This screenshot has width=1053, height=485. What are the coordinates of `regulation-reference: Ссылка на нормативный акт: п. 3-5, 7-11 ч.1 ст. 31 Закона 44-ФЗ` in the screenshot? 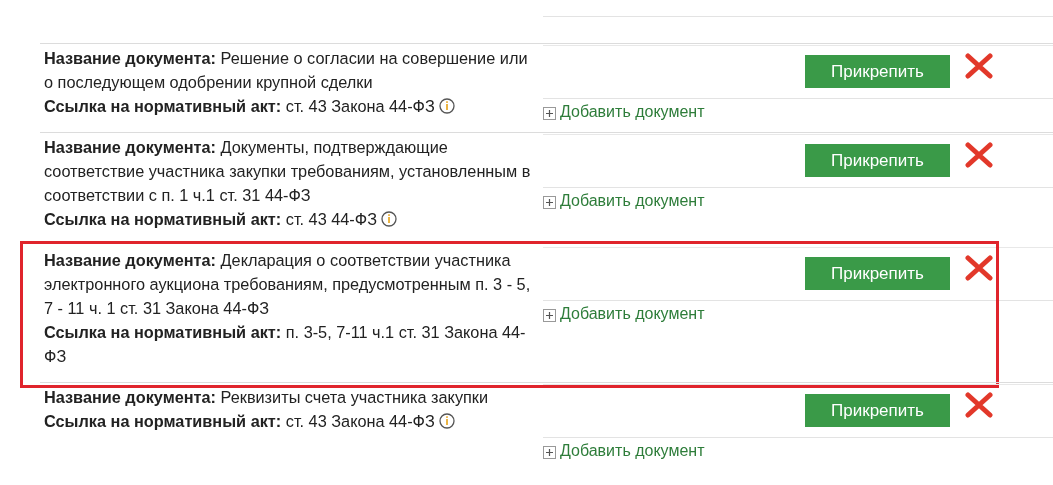 It's located at (285, 344).